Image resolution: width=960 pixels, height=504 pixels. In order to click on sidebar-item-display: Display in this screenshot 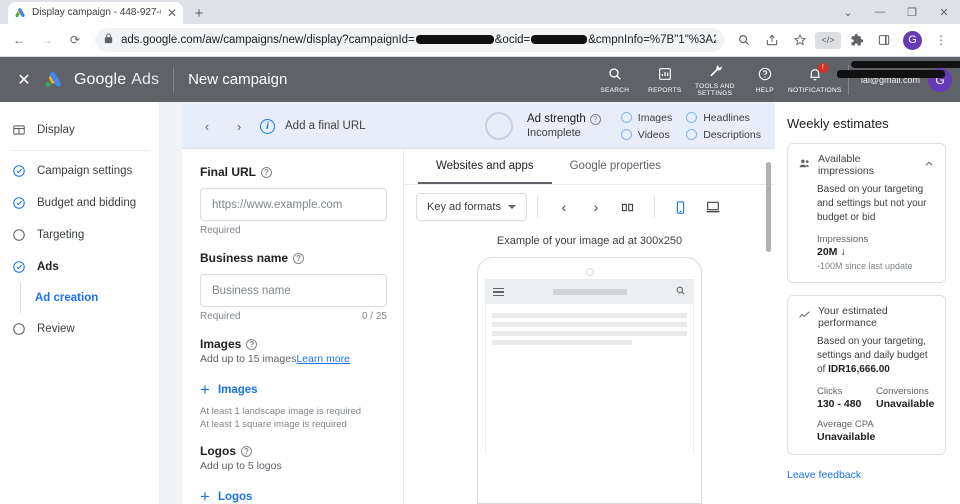, I will do `click(79, 130)`.